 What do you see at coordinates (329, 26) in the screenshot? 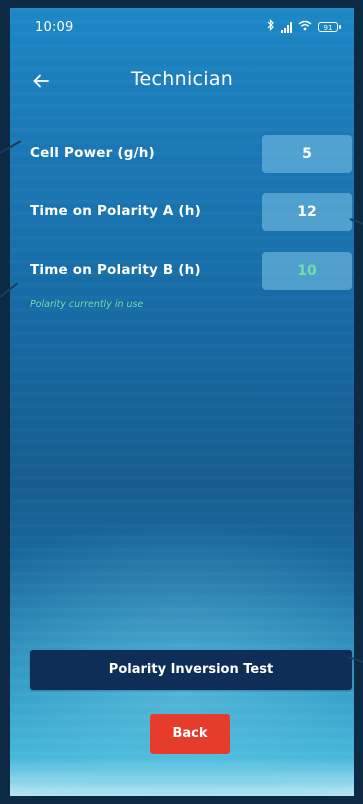
I see `battery-icon: 91` at bounding box center [329, 26].